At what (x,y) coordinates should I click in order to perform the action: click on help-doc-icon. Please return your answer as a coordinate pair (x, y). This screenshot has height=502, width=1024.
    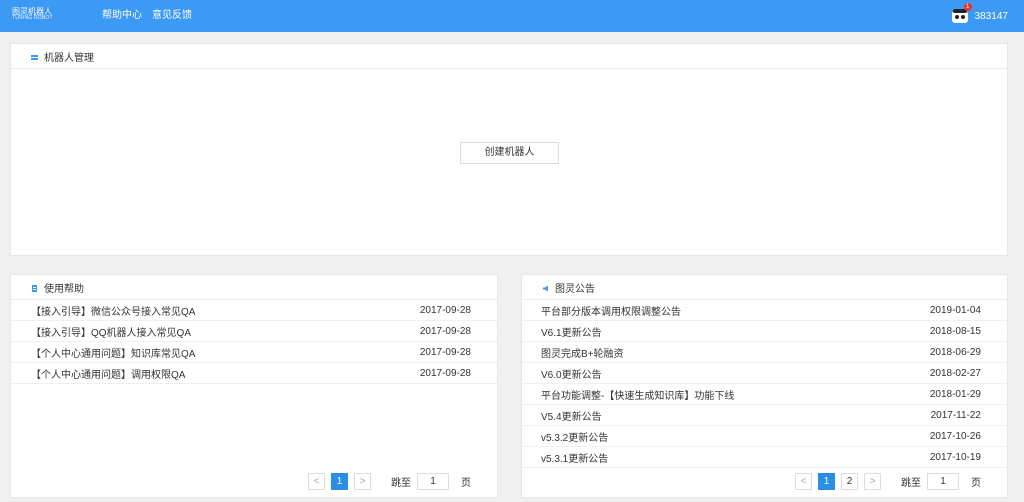
    Looking at the image, I should click on (34, 288).